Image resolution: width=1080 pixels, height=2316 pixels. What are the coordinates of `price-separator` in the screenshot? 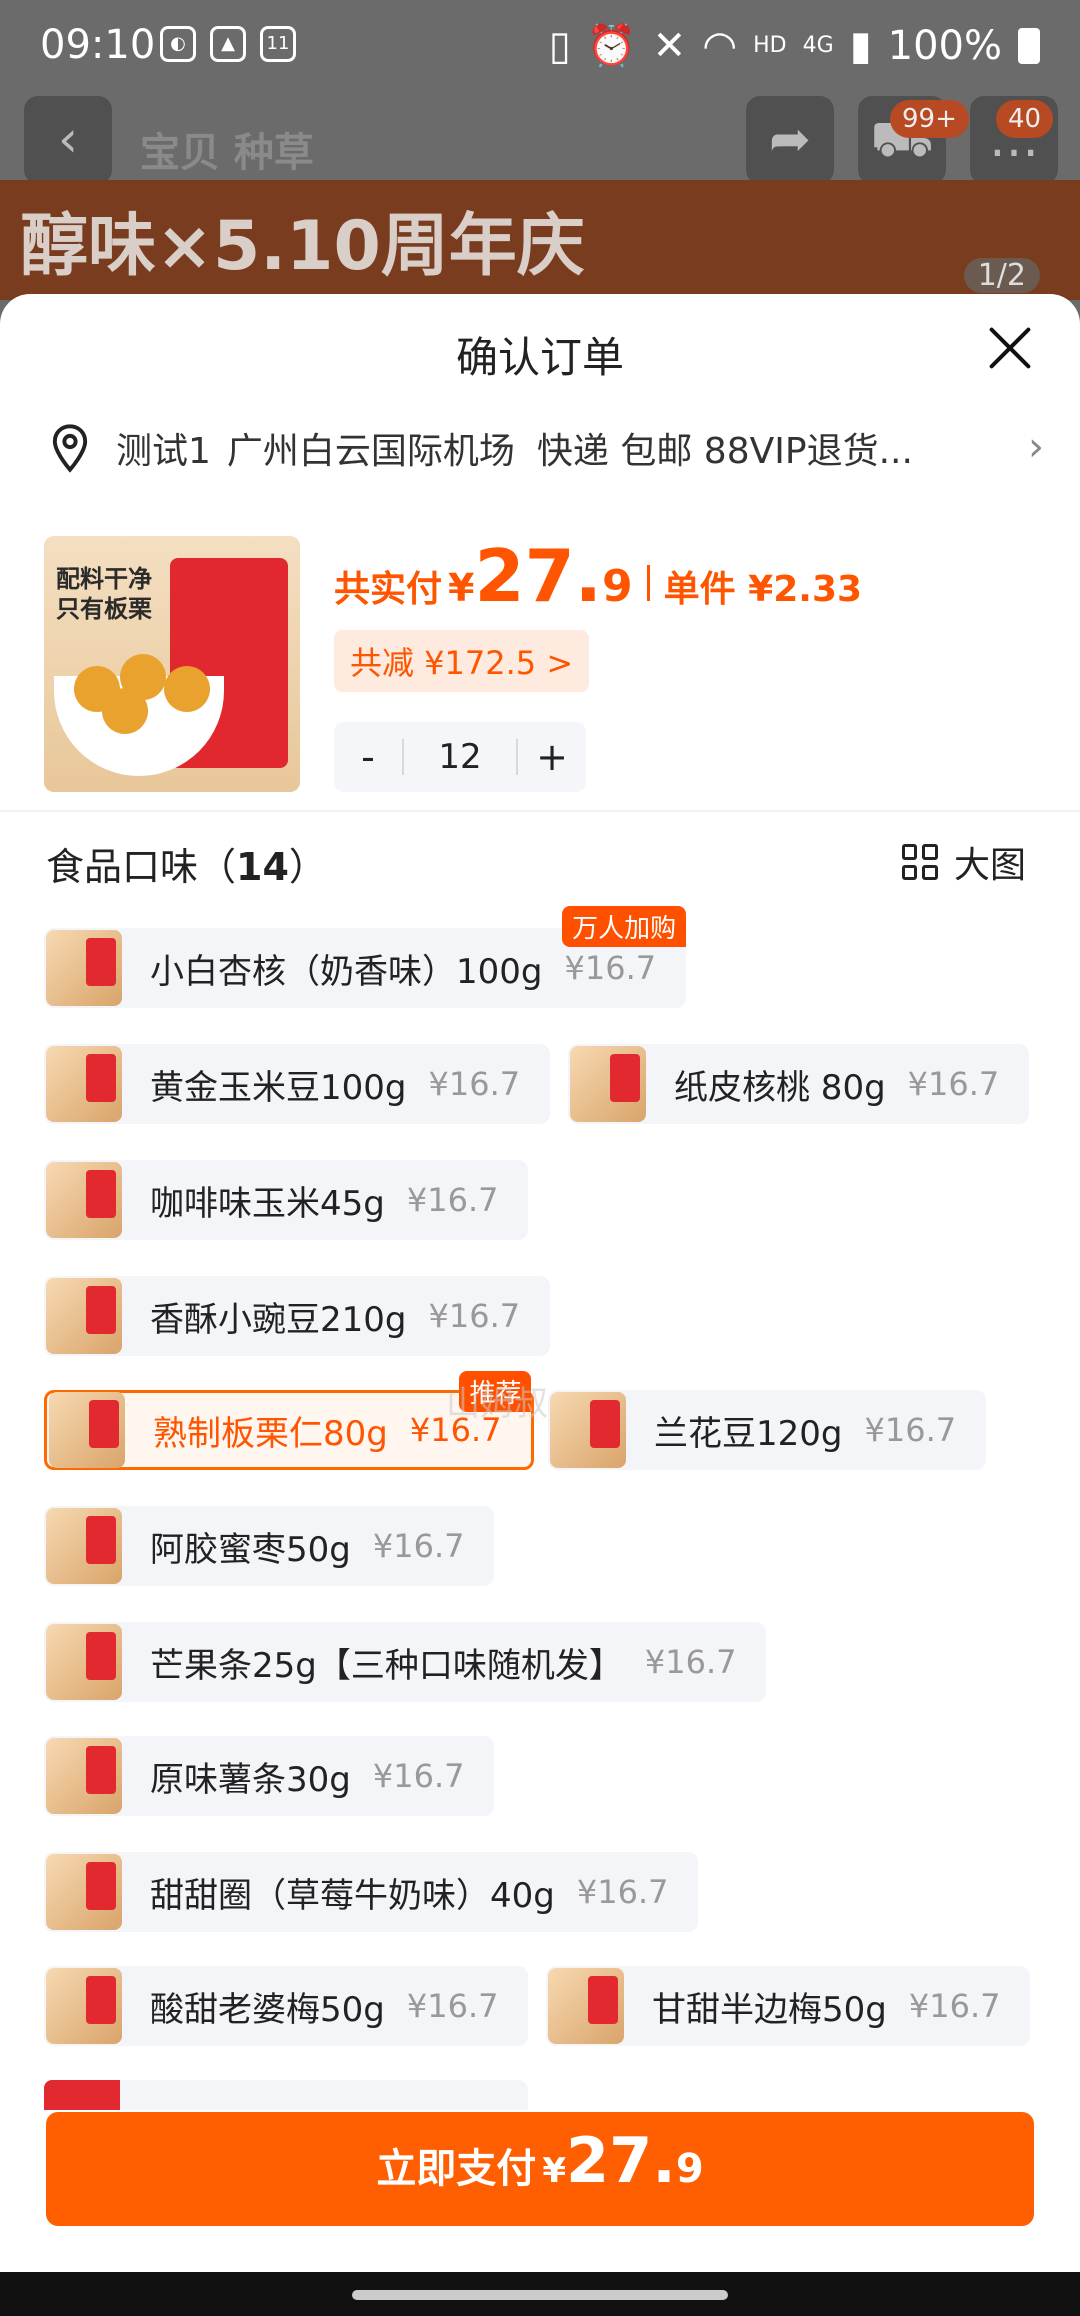 It's located at (648, 583).